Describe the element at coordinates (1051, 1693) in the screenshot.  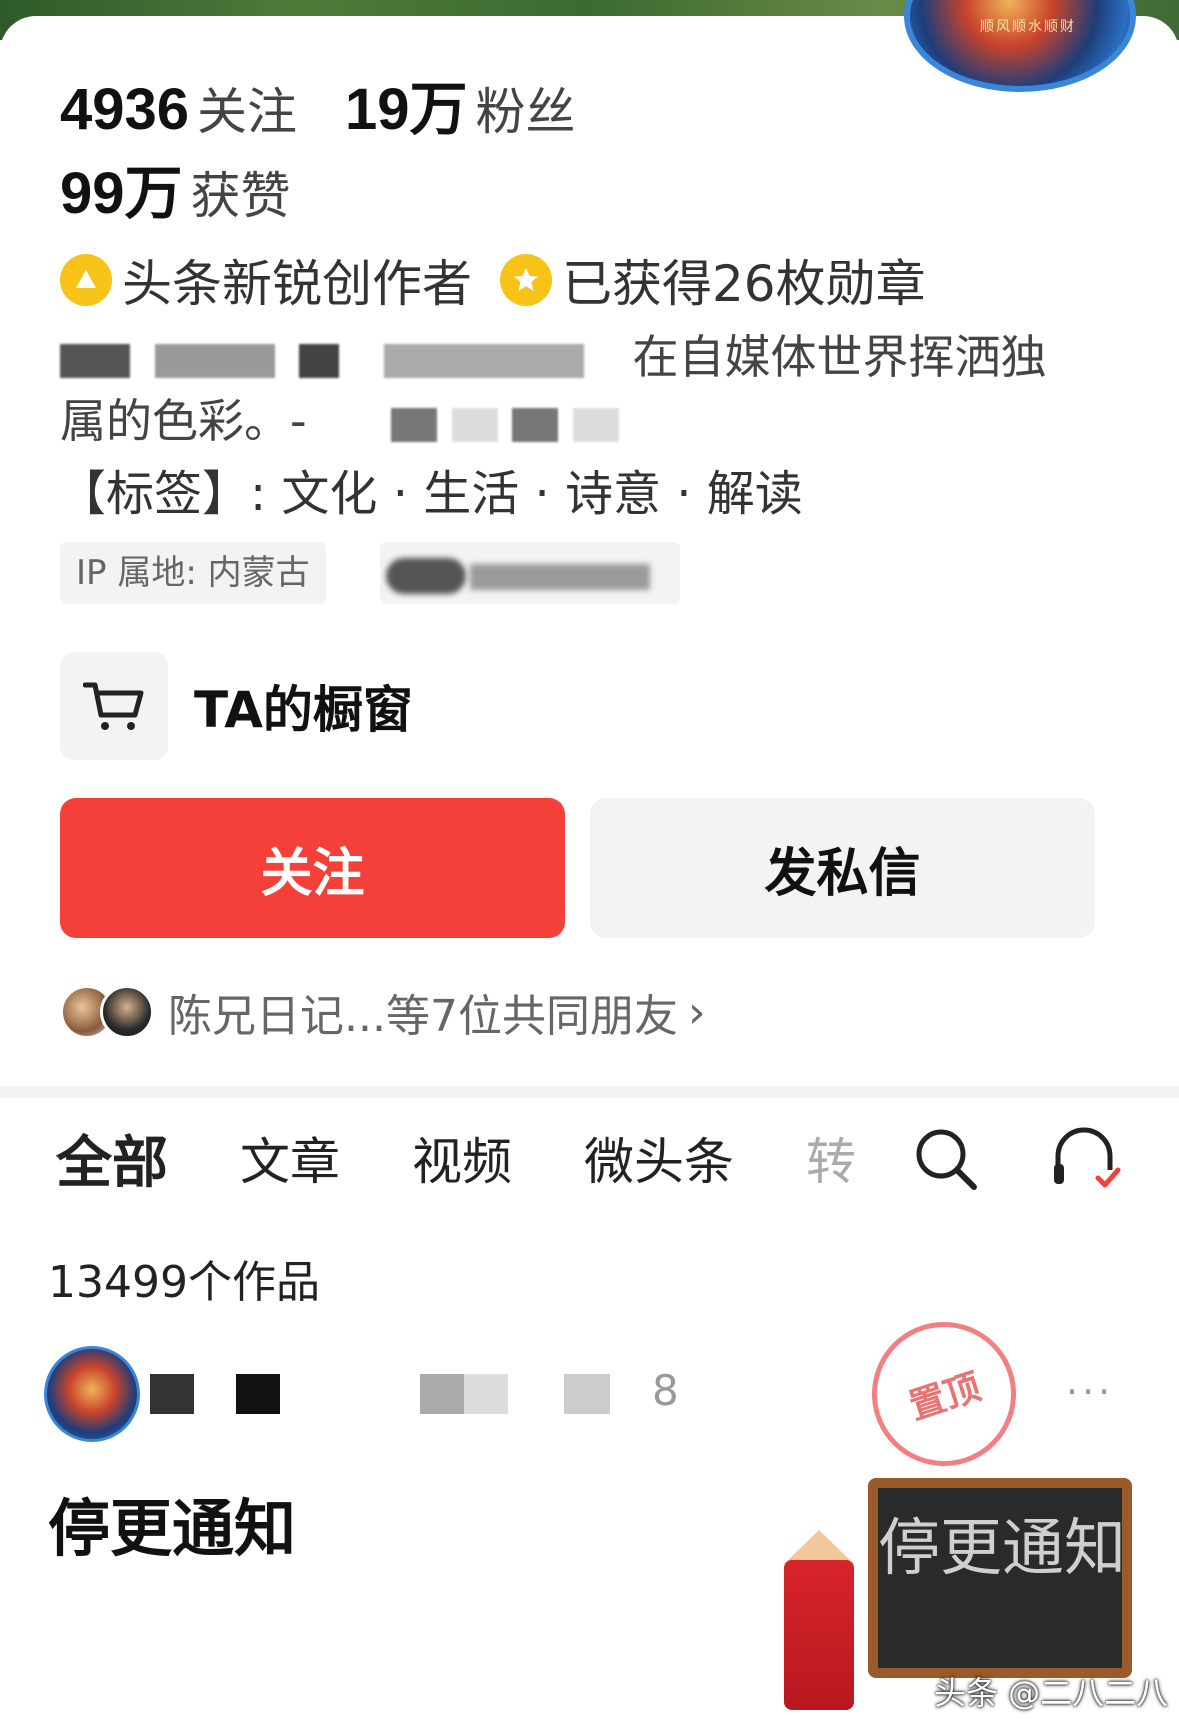
I see `watermark: 头条 @二八二八` at that location.